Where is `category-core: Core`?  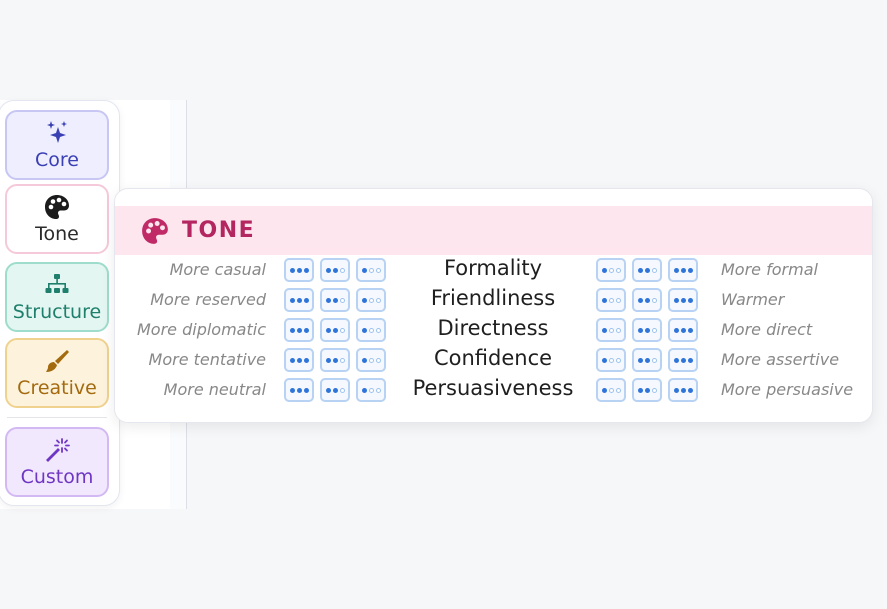 category-core: Core is located at coordinates (57, 145).